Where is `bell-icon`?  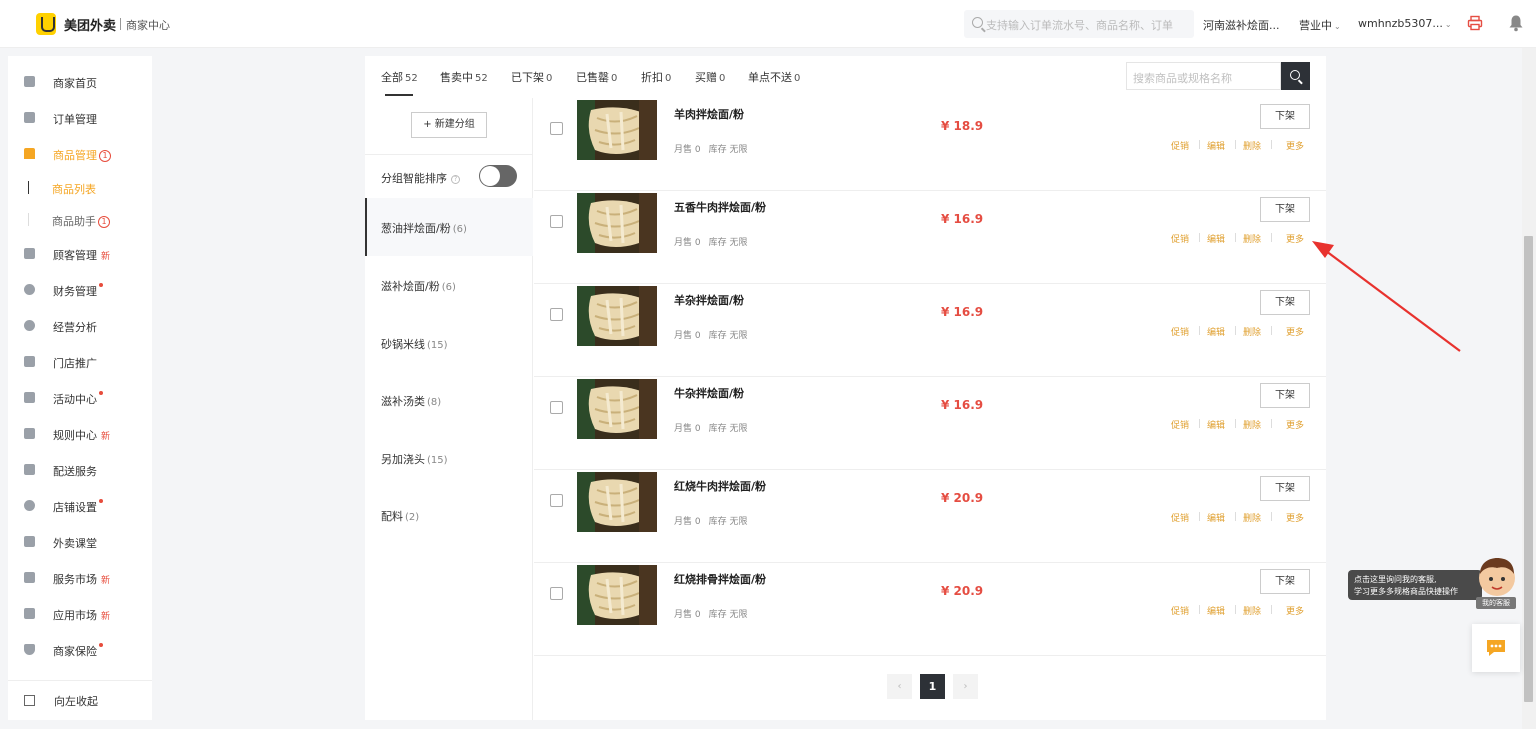
bell-icon is located at coordinates (1516, 23).